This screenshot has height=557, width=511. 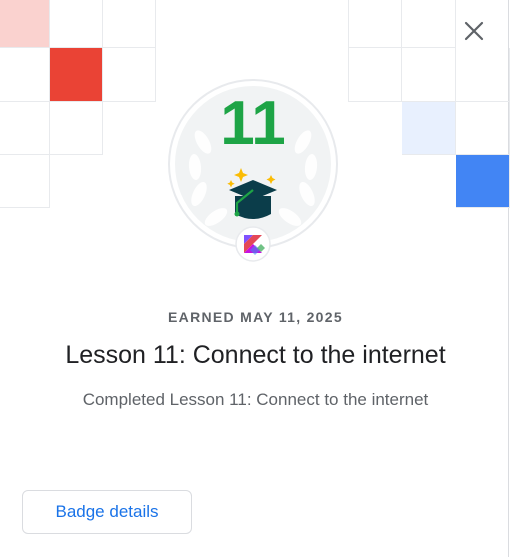 What do you see at coordinates (253, 123) in the screenshot?
I see `badge-number: 11` at bounding box center [253, 123].